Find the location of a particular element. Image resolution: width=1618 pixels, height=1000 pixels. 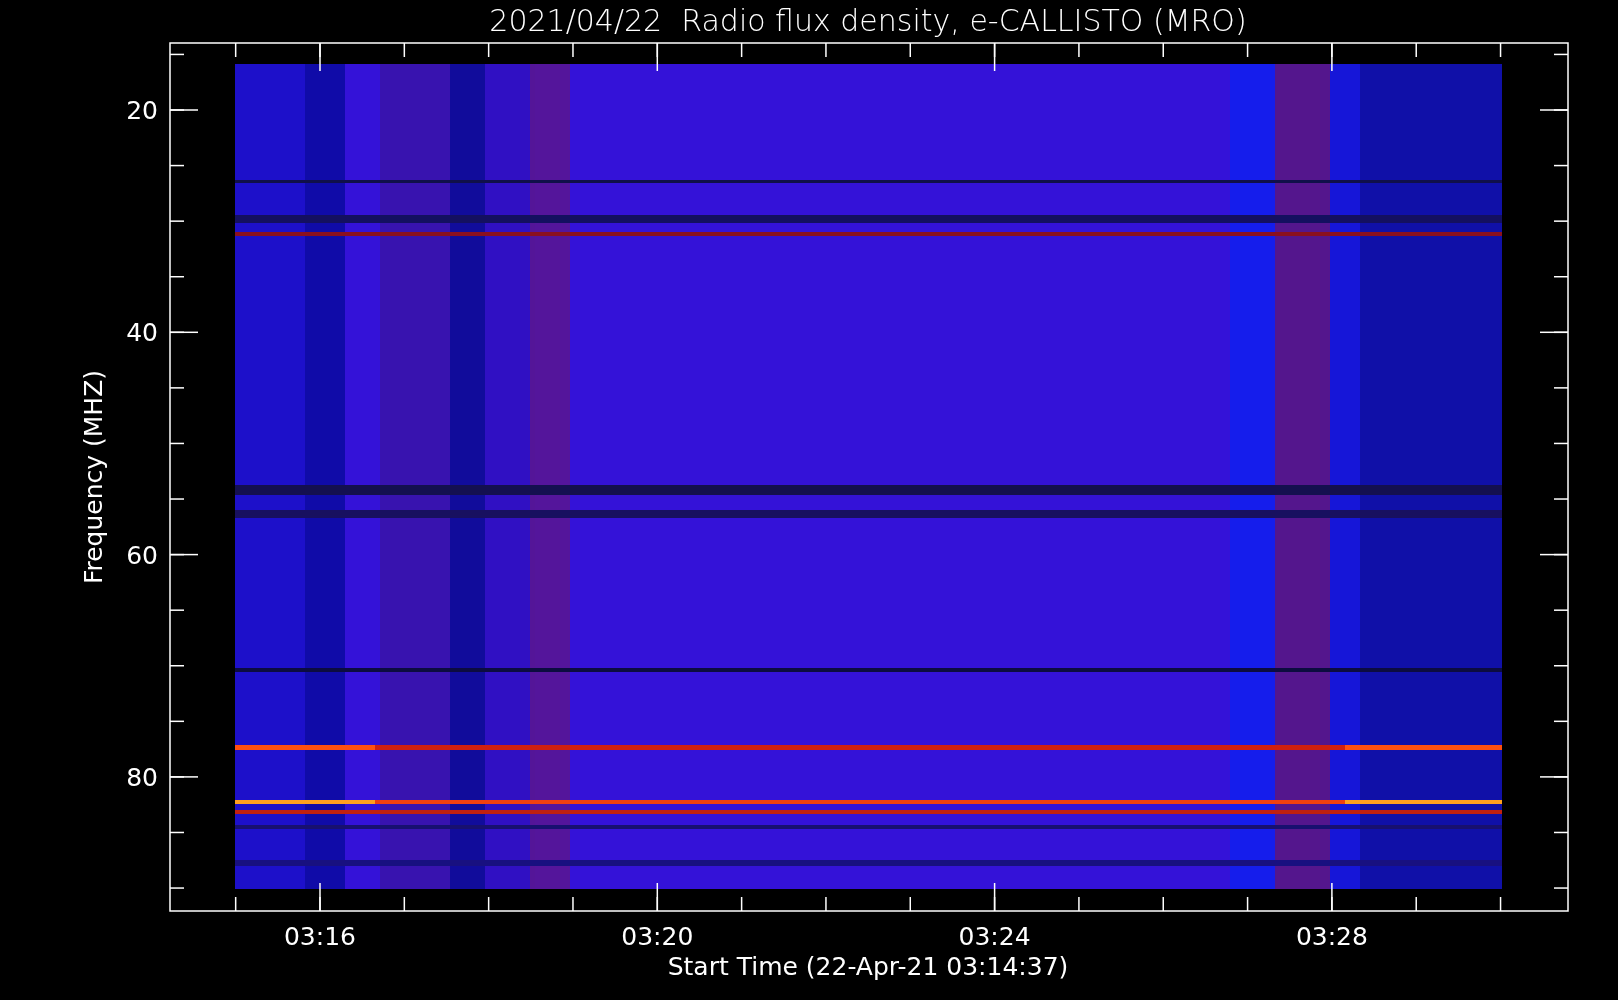

x-tick-label: 03:28 is located at coordinates (1331, 936).